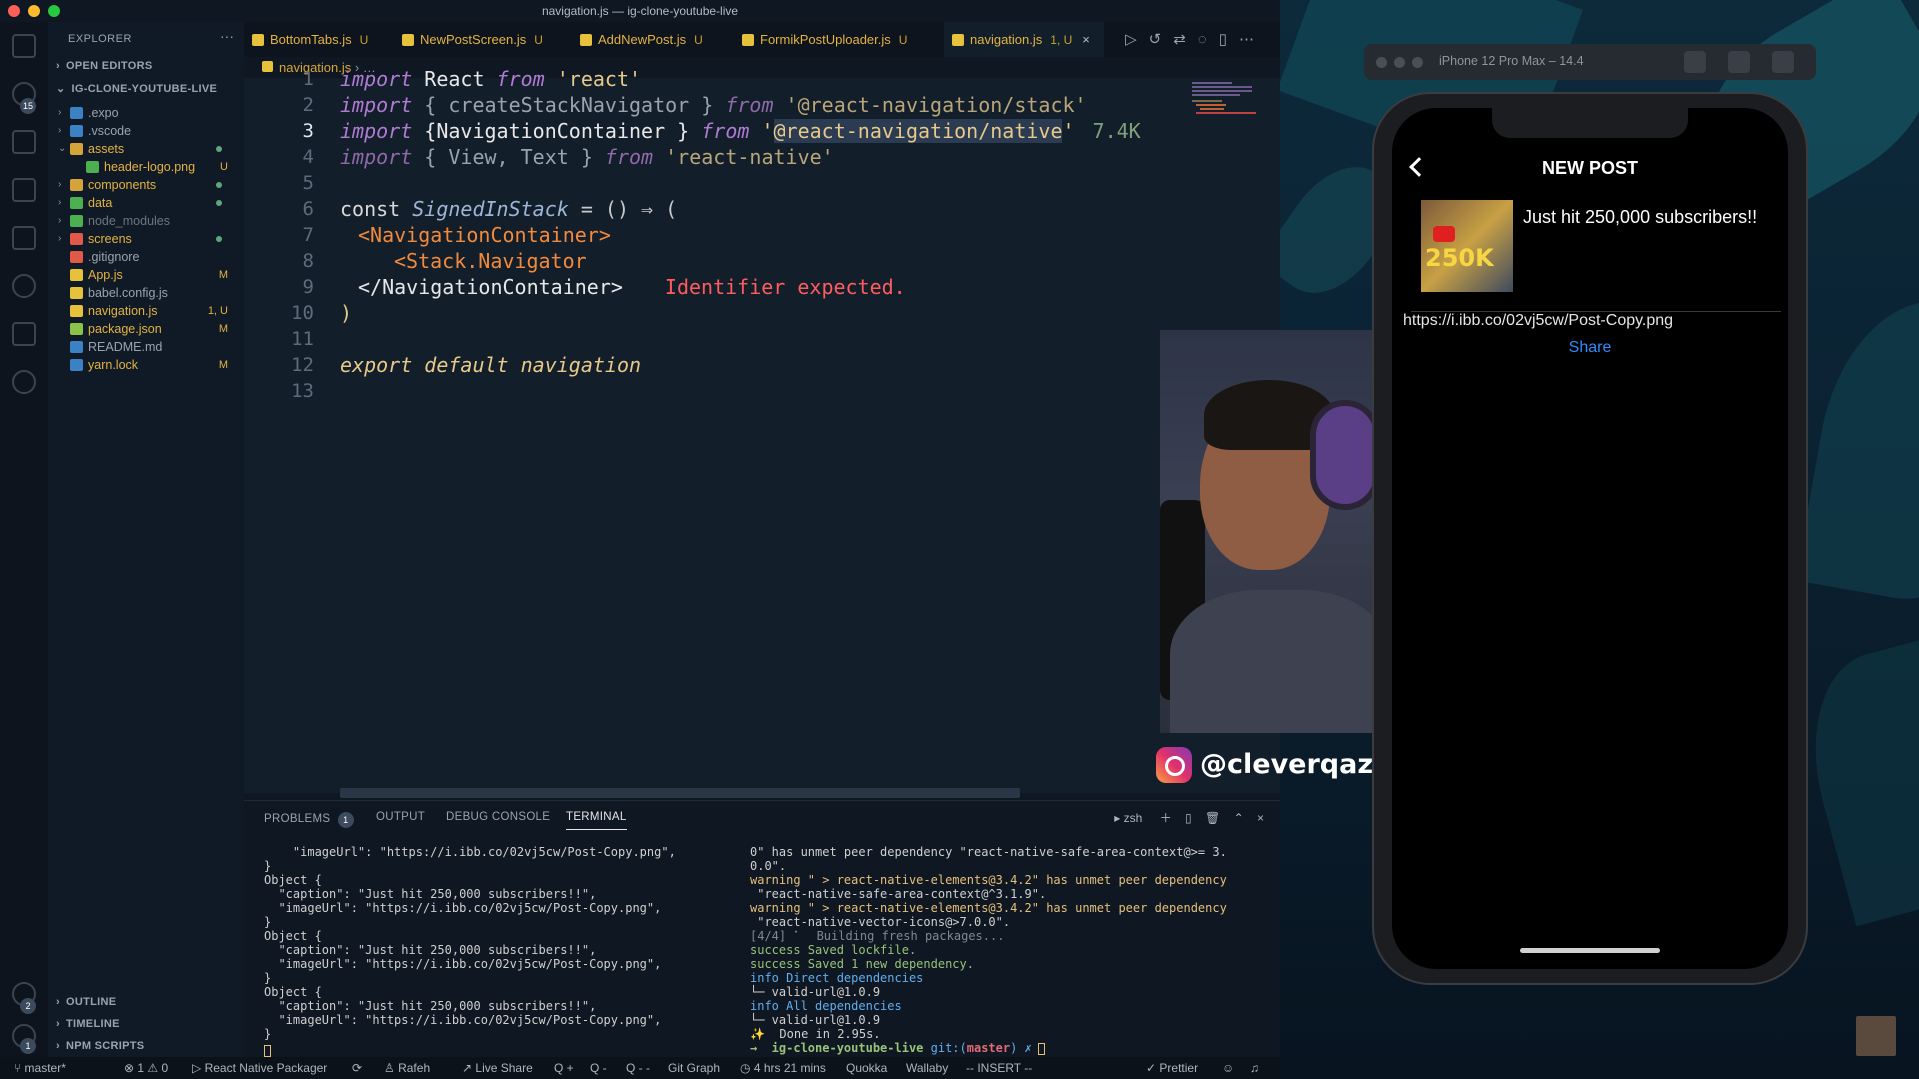 The width and height of the screenshot is (1919, 1079). Describe the element at coordinates (564, 1068) in the screenshot. I see `quokka-plus: Q +` at that location.